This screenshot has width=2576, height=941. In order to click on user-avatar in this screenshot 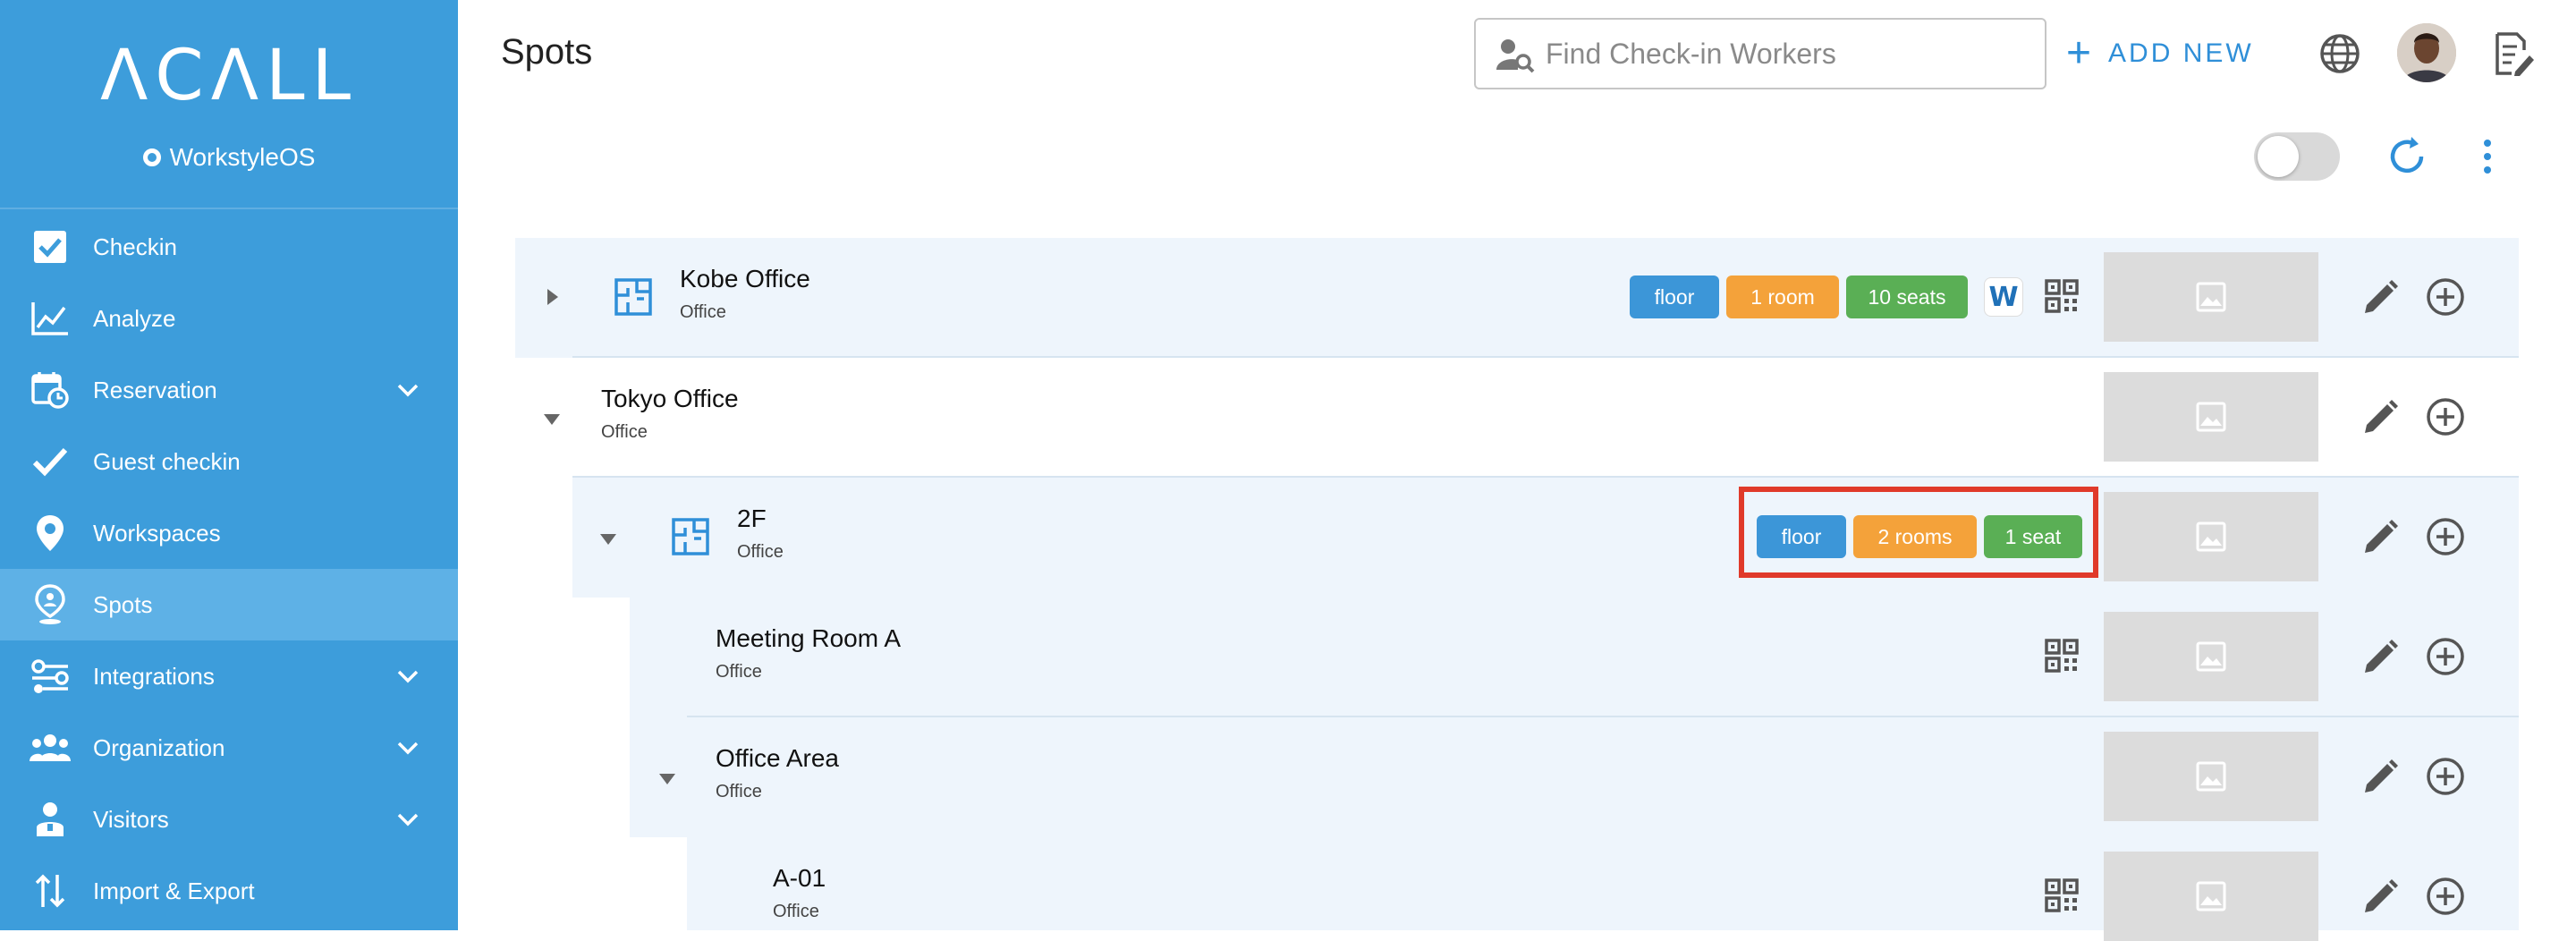, I will do `click(2426, 52)`.